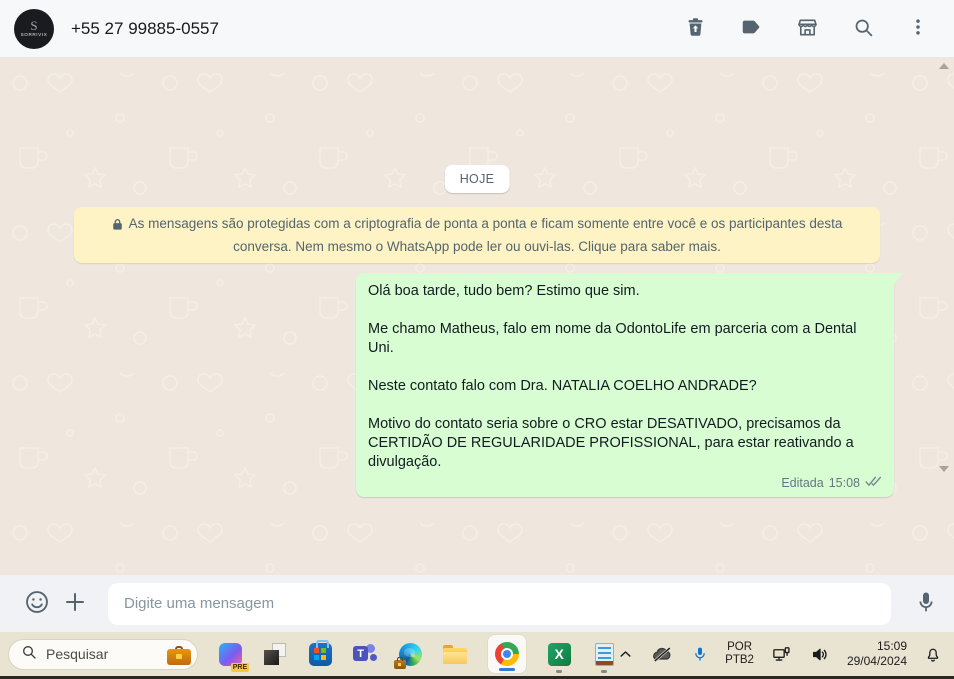  I want to click on taskbar-app-icons: PRE T X, so click(417, 654).